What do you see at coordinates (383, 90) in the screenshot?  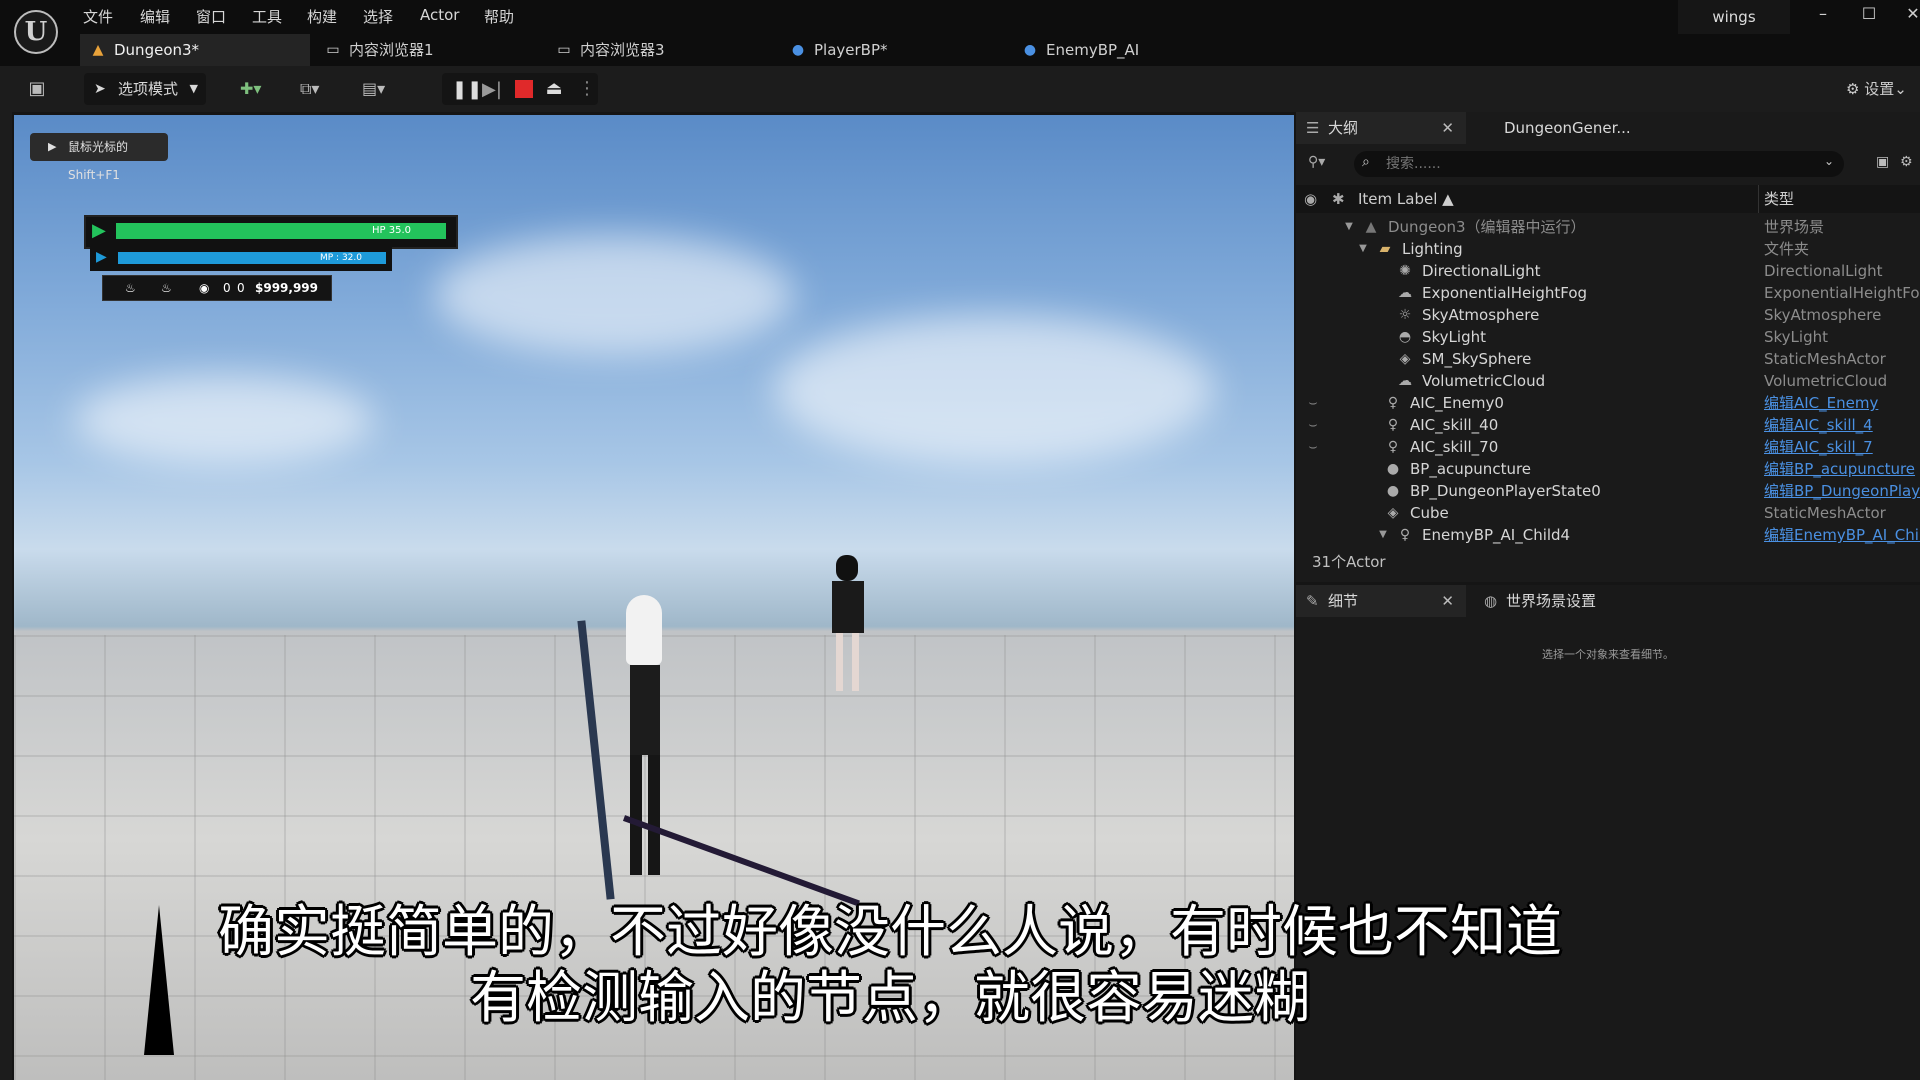 I see `cinematics-icon: ▤▾` at bounding box center [383, 90].